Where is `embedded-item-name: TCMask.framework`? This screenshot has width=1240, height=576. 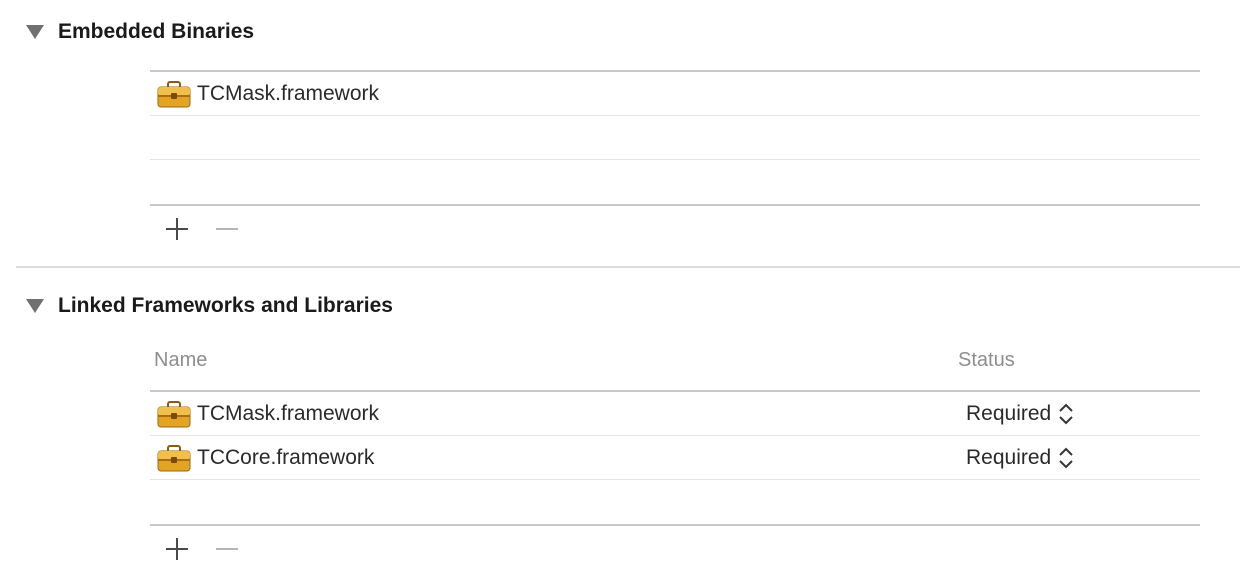 embedded-item-name: TCMask.framework is located at coordinates (288, 93).